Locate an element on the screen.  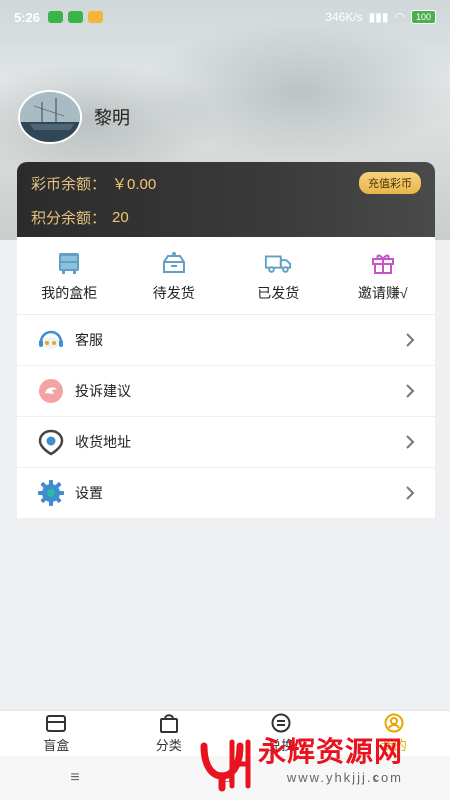
tab-blind-box: 盲盒 is located at coordinates (56, 733).